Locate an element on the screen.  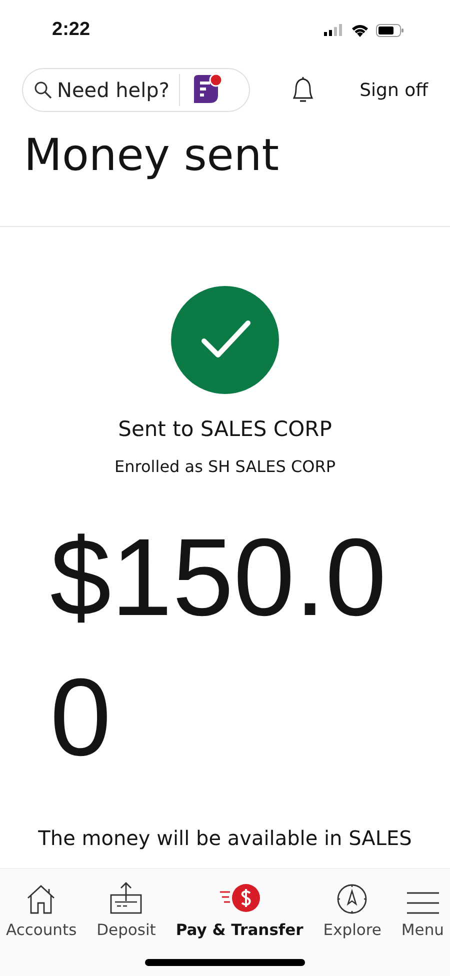
sign-off-link: Sign off is located at coordinates (394, 90).